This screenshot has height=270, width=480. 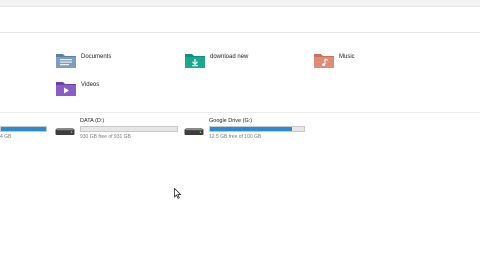 I want to click on folder-music: Music, so click(x=334, y=60).